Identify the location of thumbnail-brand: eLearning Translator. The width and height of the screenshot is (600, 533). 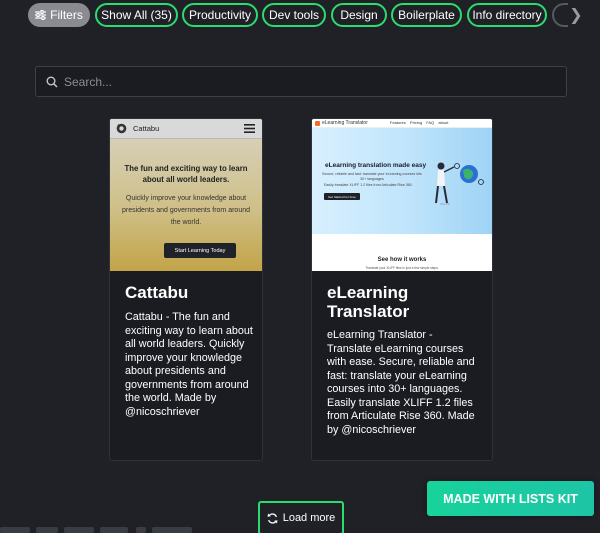
(345, 123).